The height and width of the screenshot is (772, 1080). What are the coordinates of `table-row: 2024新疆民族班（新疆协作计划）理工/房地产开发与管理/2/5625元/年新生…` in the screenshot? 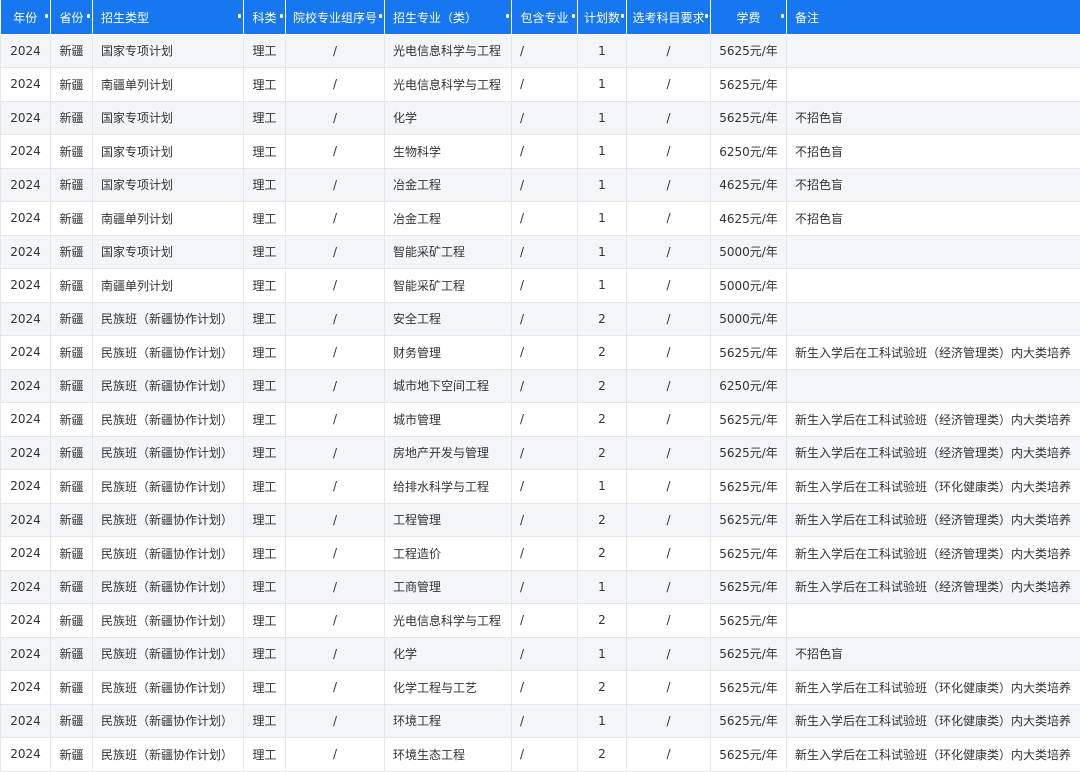 It's located at (540, 453).